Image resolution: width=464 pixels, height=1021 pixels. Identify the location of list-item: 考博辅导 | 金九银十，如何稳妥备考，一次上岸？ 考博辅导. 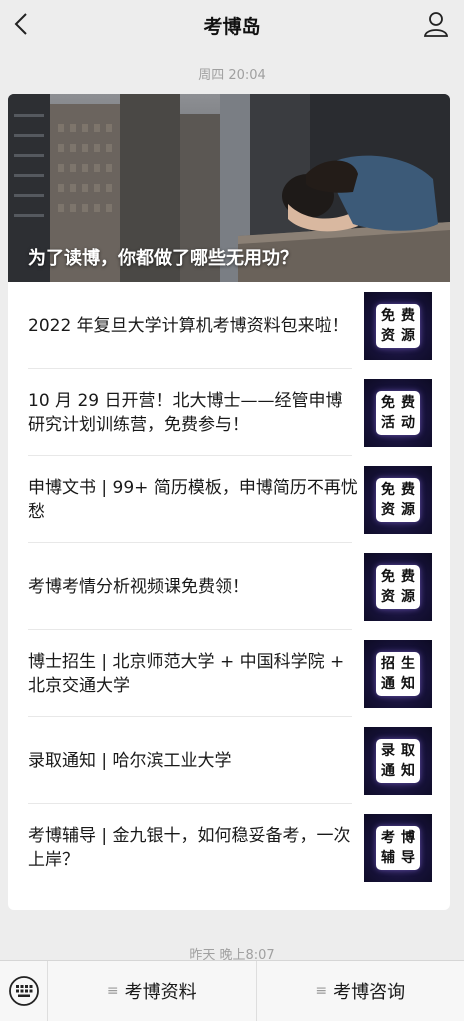
(229, 847).